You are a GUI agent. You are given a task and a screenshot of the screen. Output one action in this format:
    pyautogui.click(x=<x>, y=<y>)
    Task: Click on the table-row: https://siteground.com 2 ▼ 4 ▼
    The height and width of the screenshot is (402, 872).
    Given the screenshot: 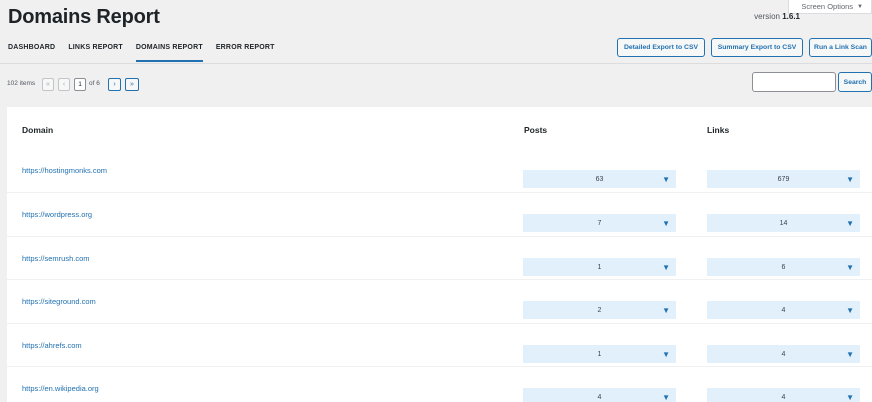 What is the action you would take?
    pyautogui.click(x=439, y=301)
    